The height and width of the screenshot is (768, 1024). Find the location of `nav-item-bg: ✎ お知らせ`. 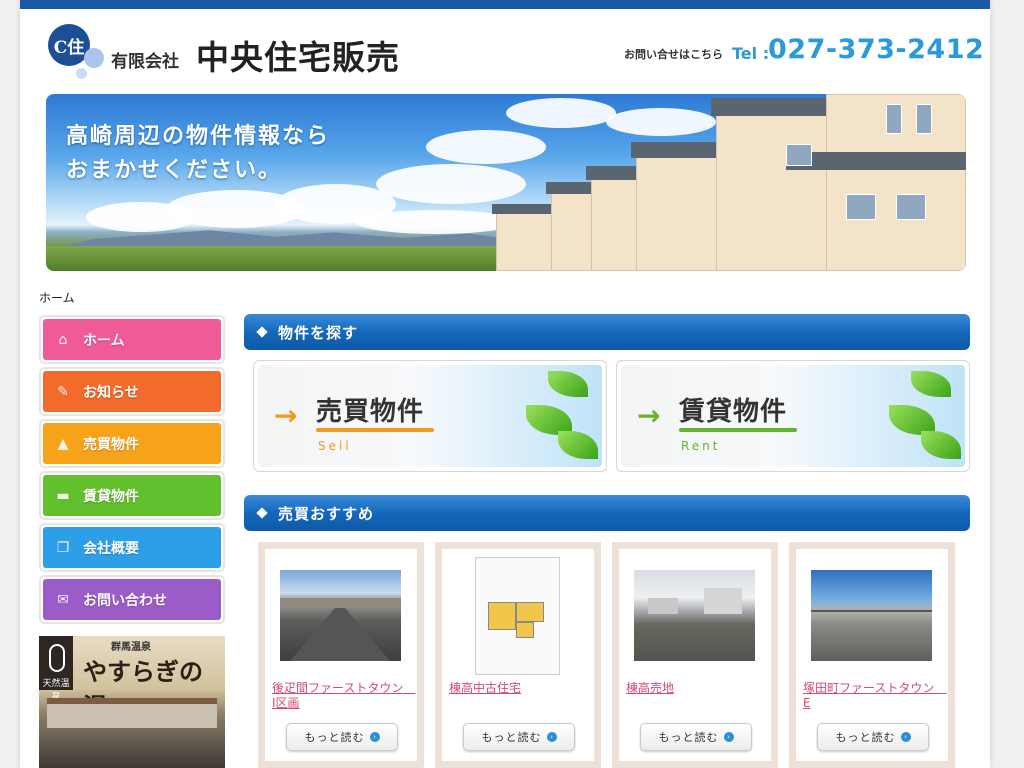

nav-item-bg: ✎ お知らせ is located at coordinates (132, 391).